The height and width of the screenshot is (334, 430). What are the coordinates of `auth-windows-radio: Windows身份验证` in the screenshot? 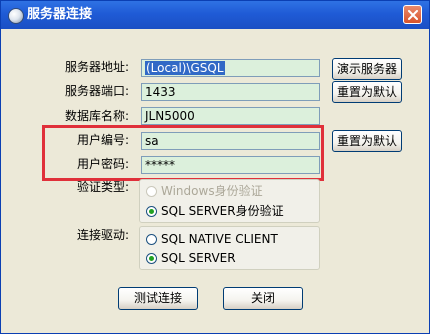 It's located at (204, 191).